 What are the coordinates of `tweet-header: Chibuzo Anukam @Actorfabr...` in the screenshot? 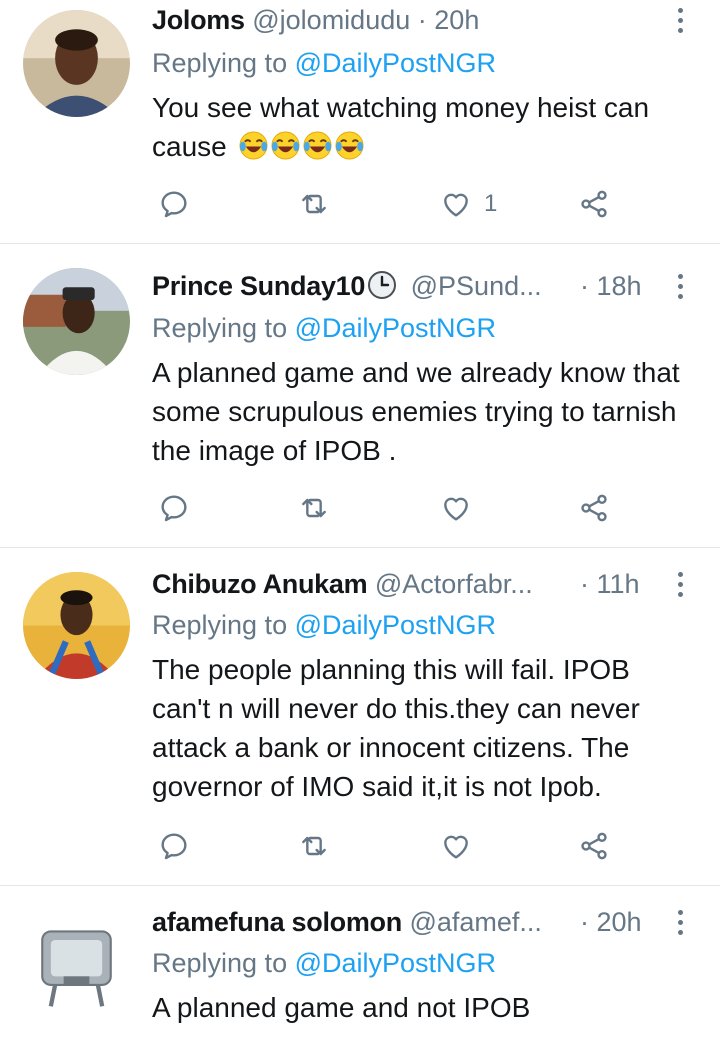 It's located at (361, 584).